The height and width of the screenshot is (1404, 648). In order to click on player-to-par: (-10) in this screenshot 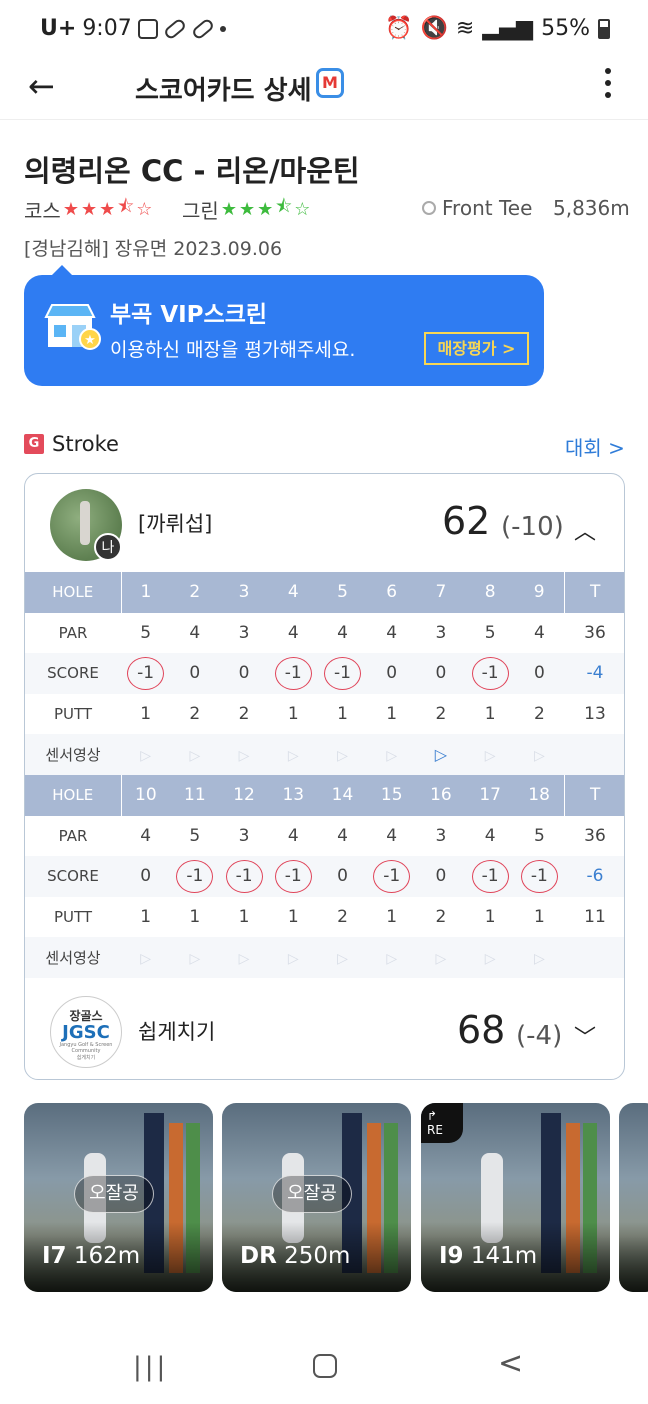, I will do `click(532, 527)`.